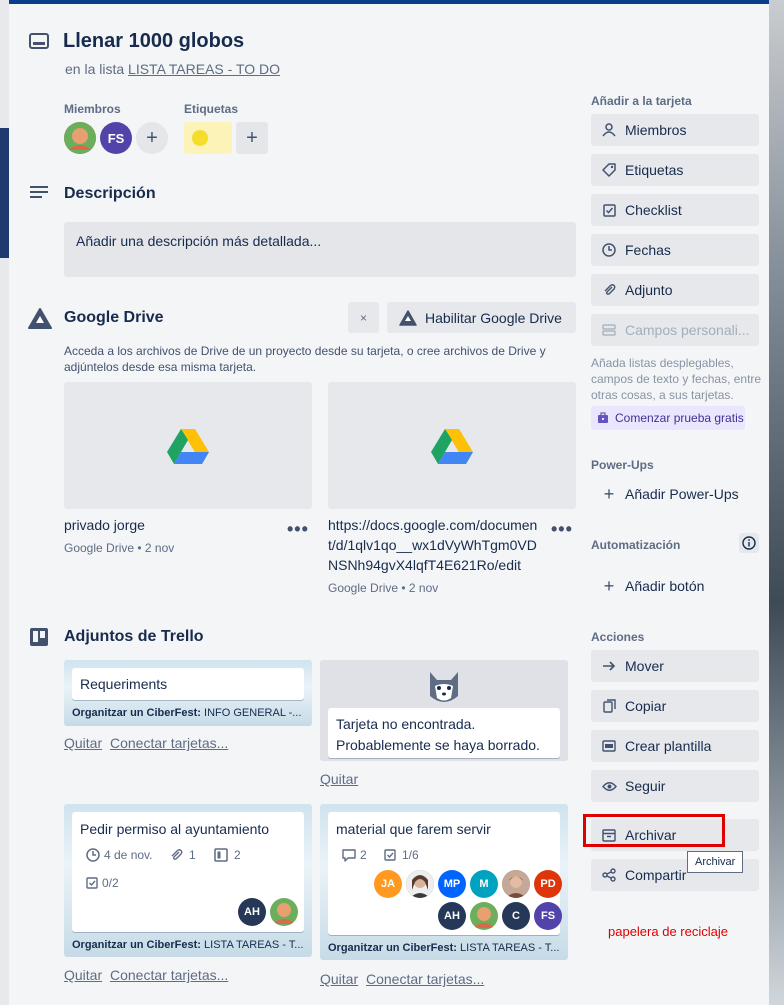  I want to click on list-link: LISTA TAREAS - TO DO, so click(204, 69).